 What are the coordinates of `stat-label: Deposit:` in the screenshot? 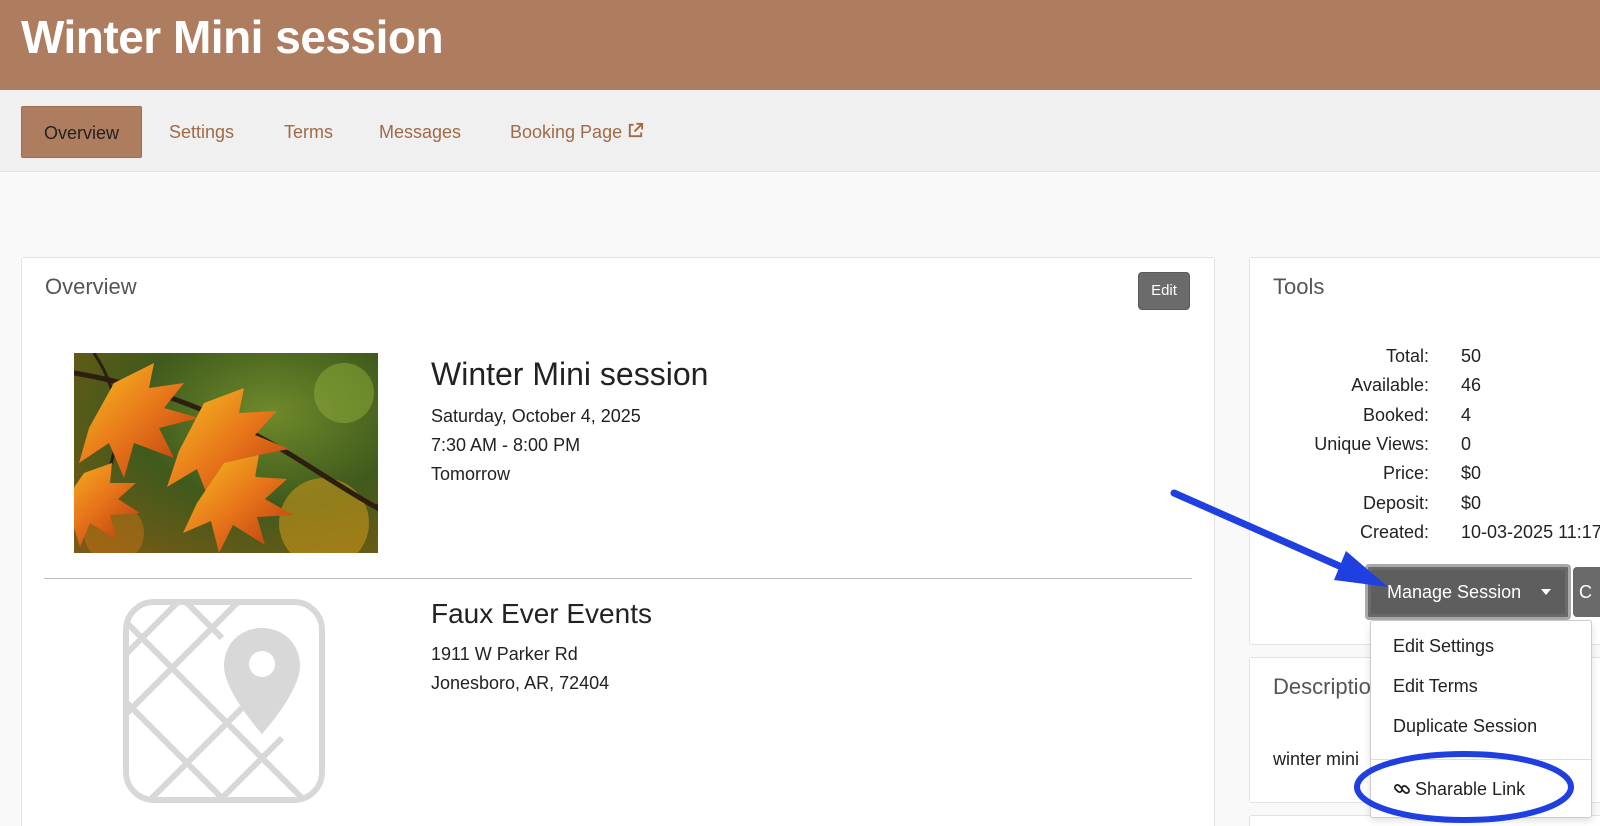 It's located at (1395, 502).